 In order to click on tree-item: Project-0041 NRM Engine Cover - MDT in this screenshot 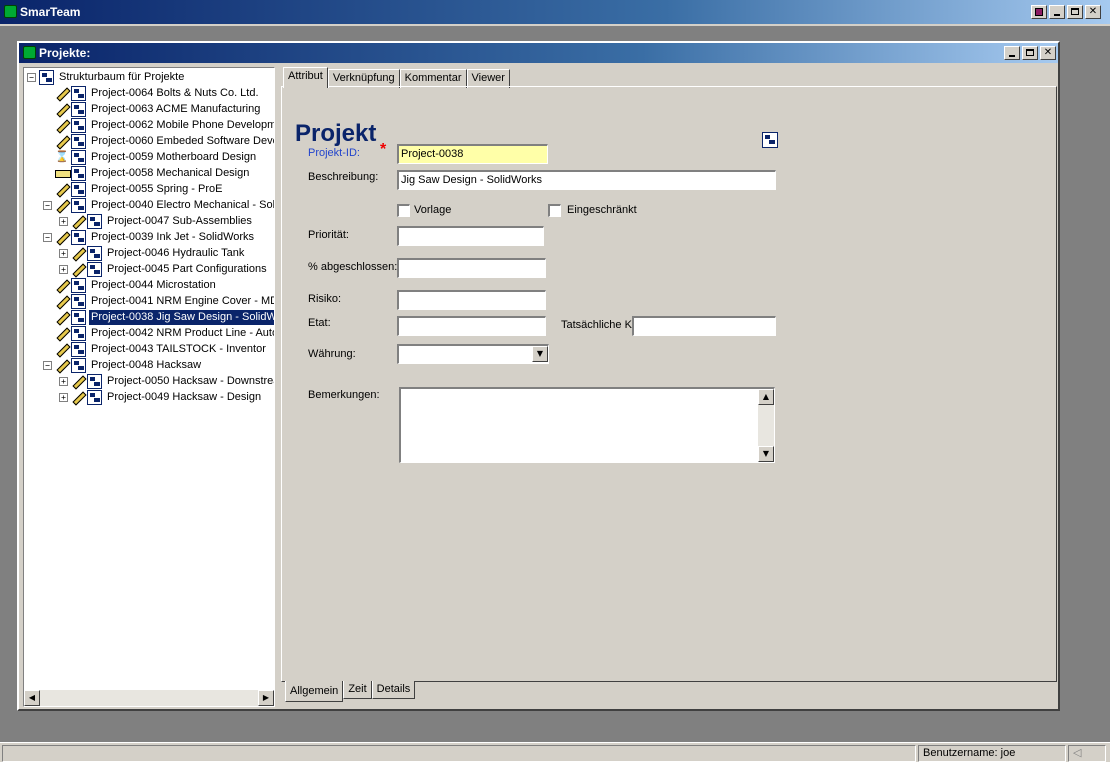, I will do `click(158, 301)`.